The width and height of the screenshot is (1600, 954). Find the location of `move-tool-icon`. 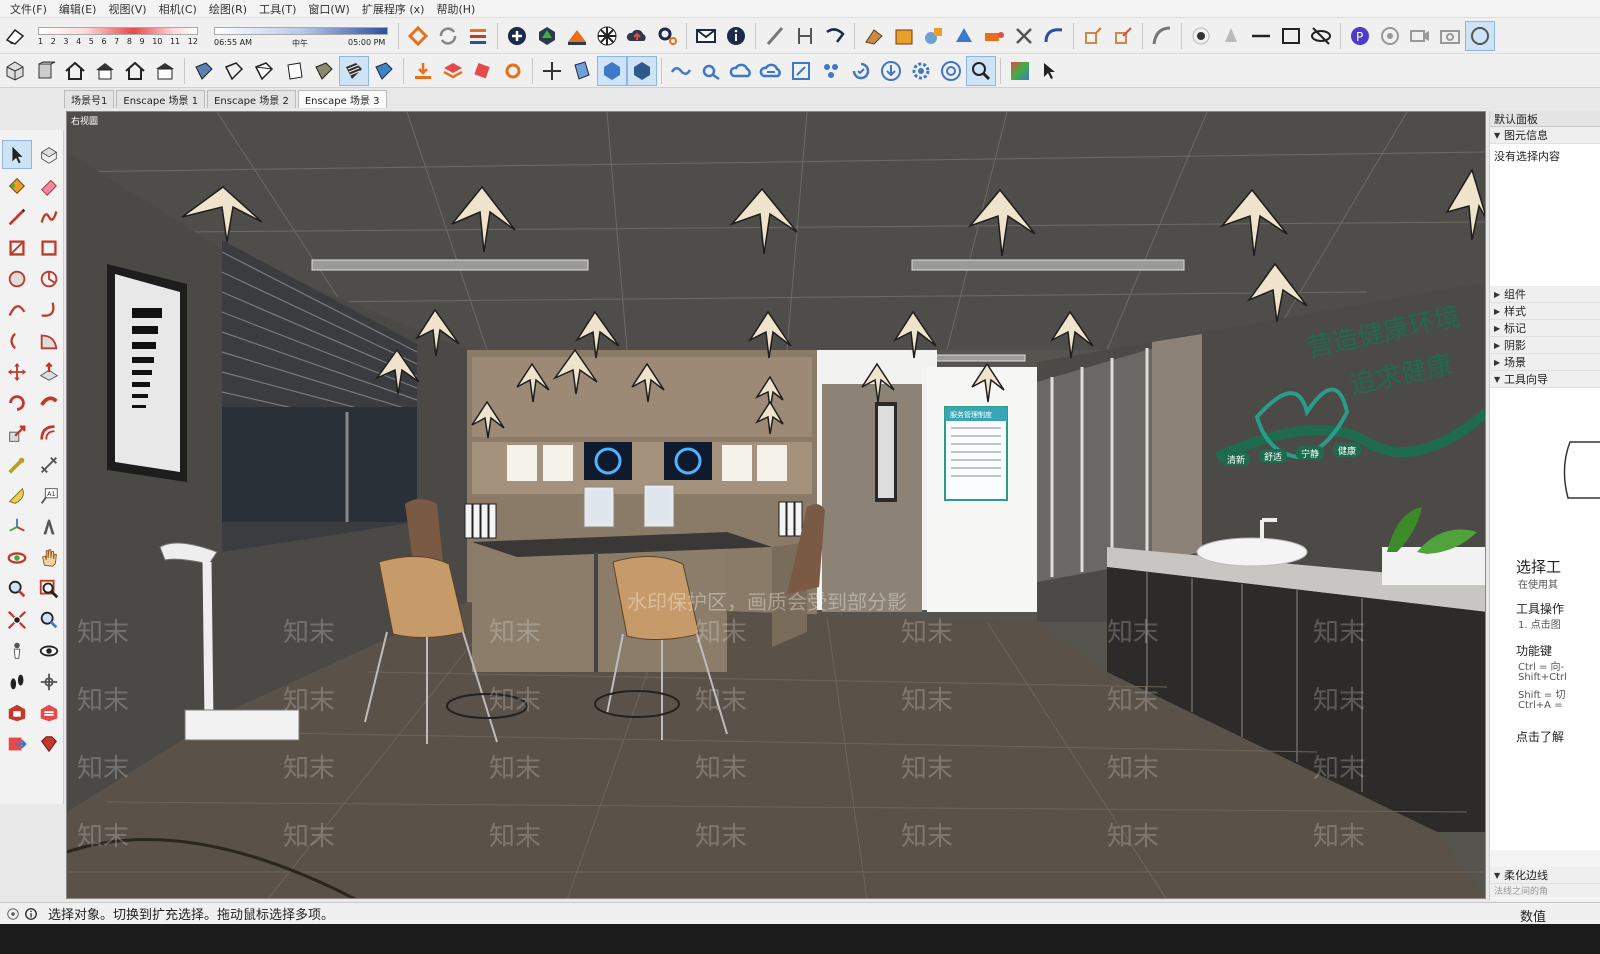

move-tool-icon is located at coordinates (17, 371).